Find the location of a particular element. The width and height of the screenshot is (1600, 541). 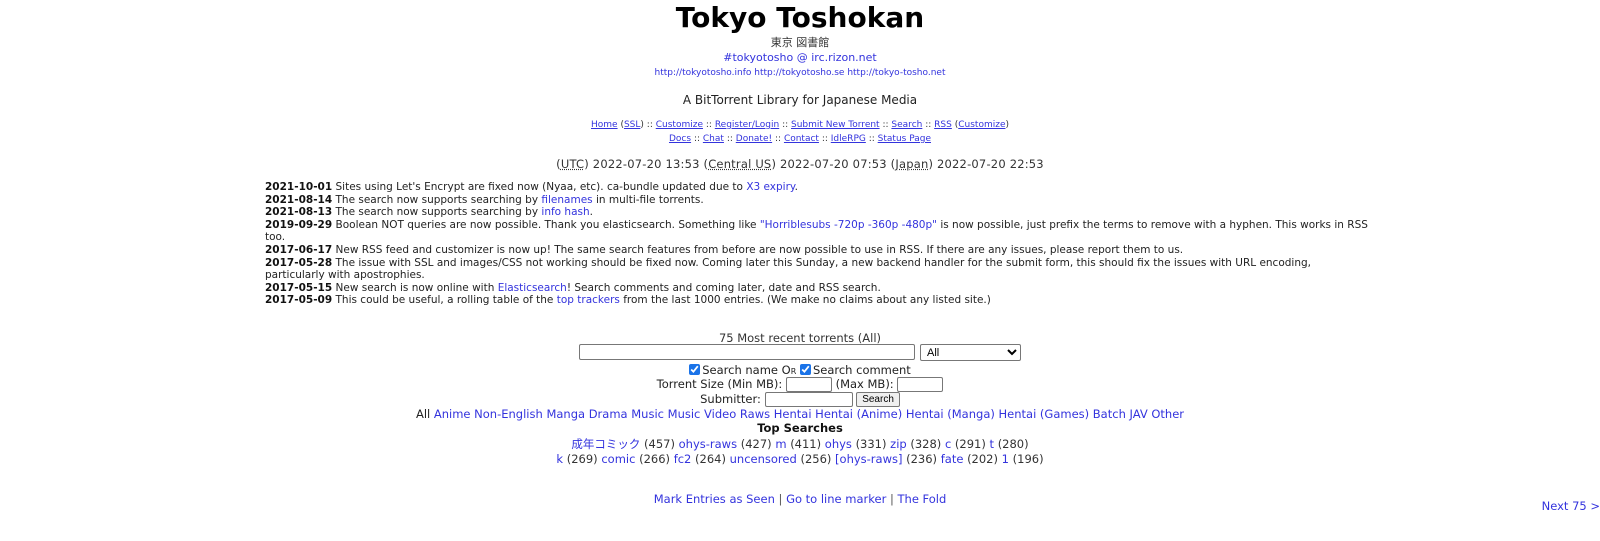

nav-customize: Customize is located at coordinates (679, 125).